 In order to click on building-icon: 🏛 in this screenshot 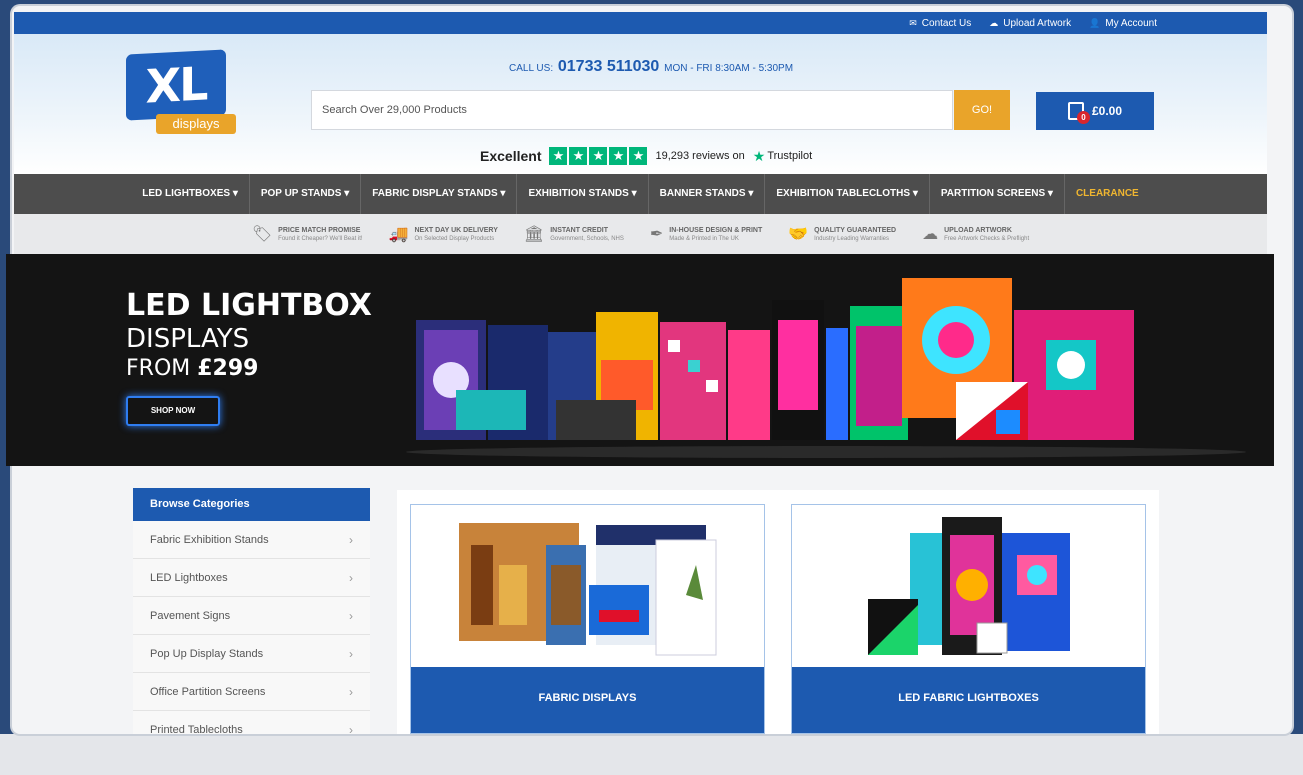, I will do `click(534, 234)`.